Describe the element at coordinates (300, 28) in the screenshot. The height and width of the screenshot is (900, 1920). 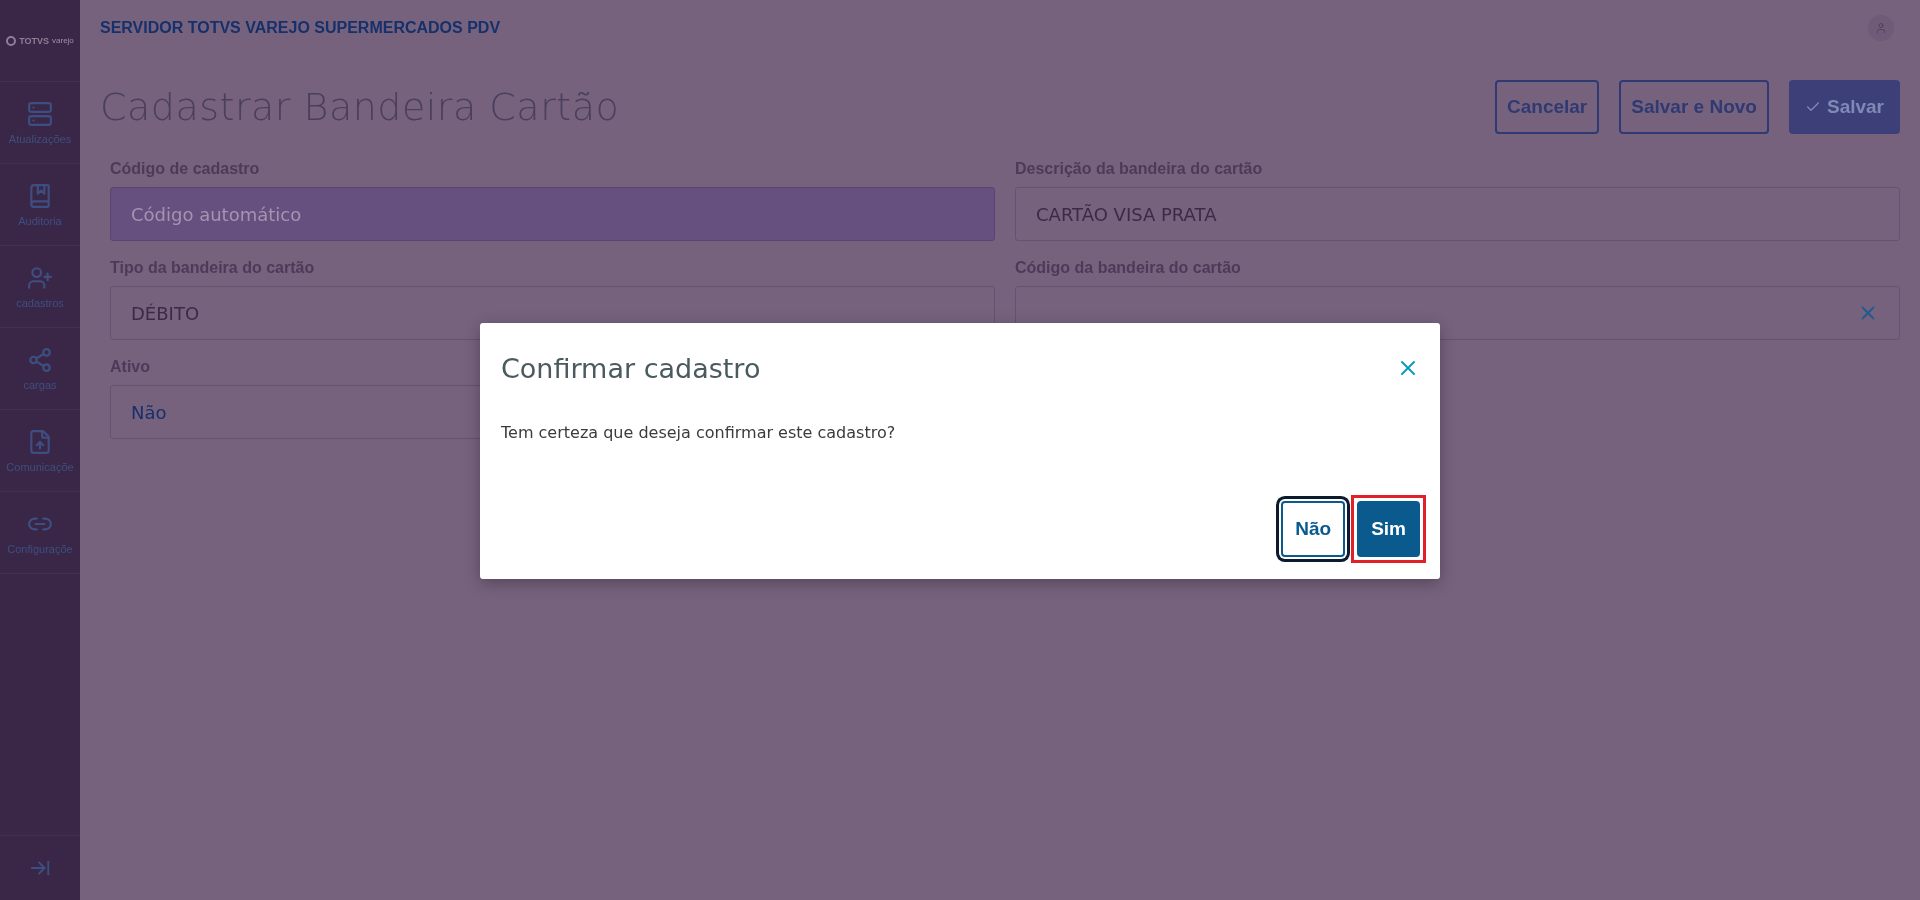
I see `app-title: SERVIDOR TOTVS VAREJO SUPERMERCADOS PDV` at that location.